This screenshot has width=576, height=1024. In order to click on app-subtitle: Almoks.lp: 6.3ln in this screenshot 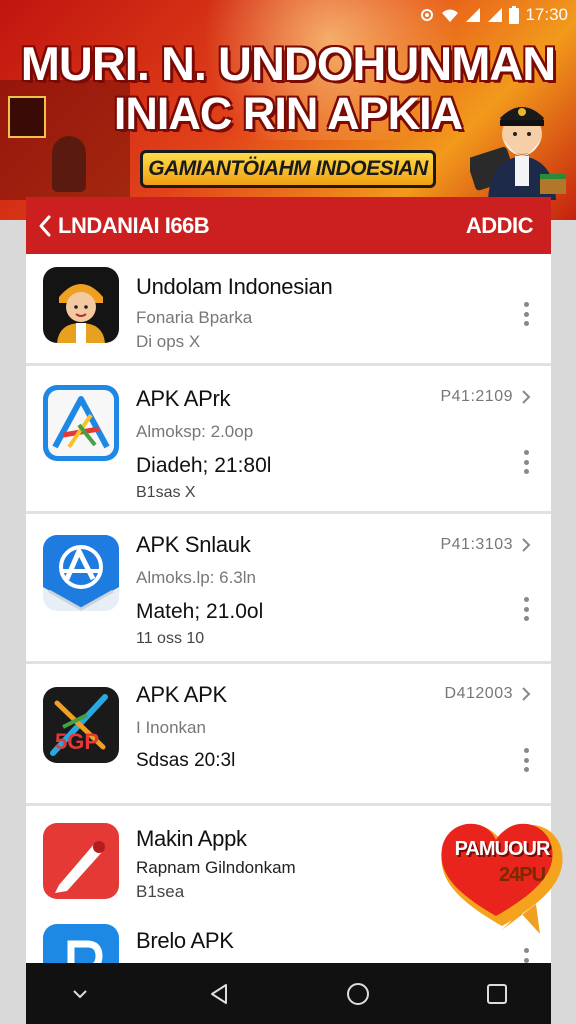, I will do `click(196, 577)`.